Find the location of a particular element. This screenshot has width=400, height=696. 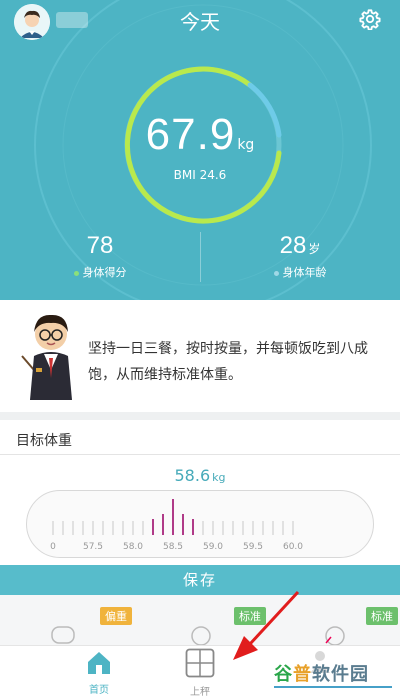

weight-value: 67.9 is located at coordinates (190, 134).